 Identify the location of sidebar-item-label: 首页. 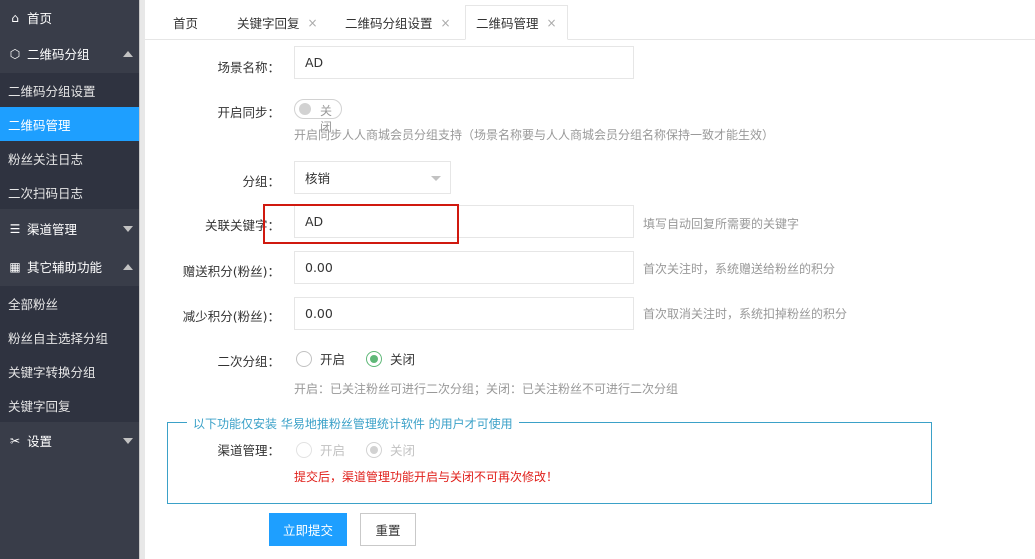
(40, 18).